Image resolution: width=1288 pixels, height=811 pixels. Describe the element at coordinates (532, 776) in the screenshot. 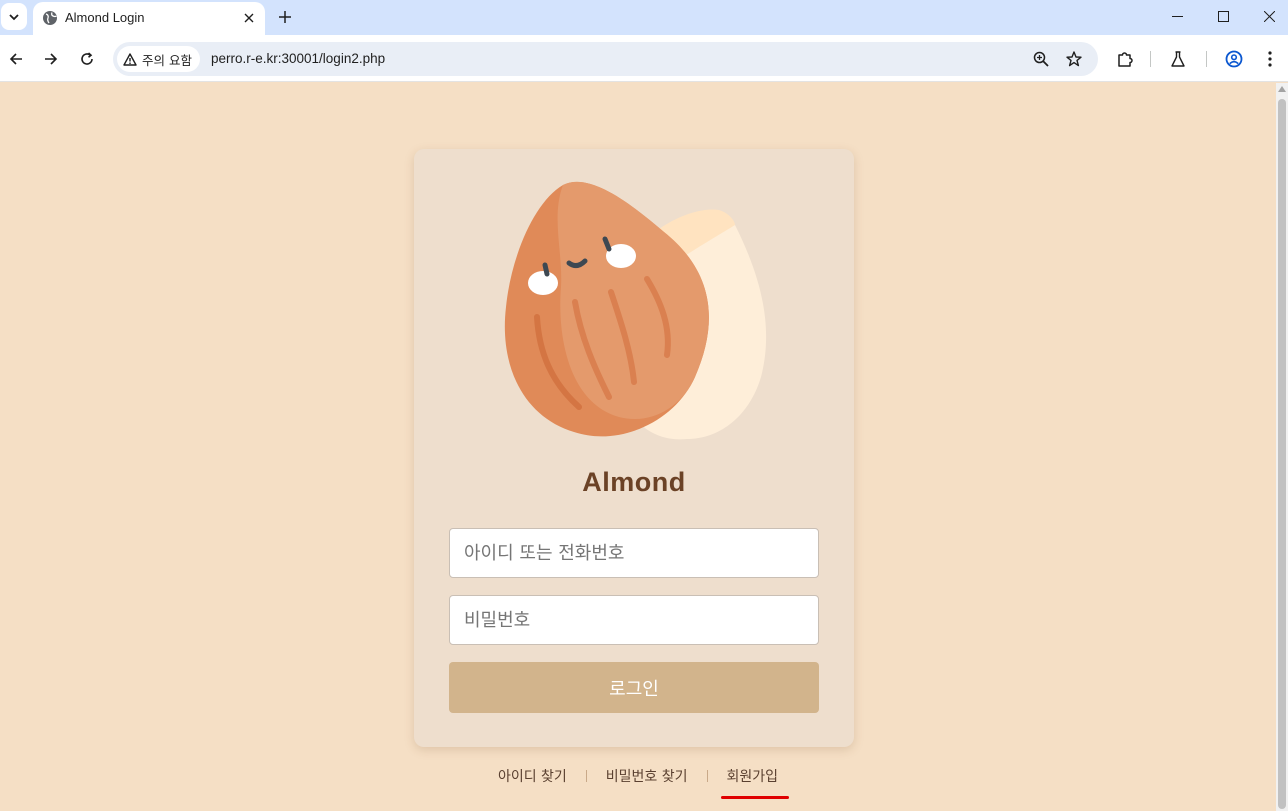

I see `find-id-link: 아이디 찾기` at that location.